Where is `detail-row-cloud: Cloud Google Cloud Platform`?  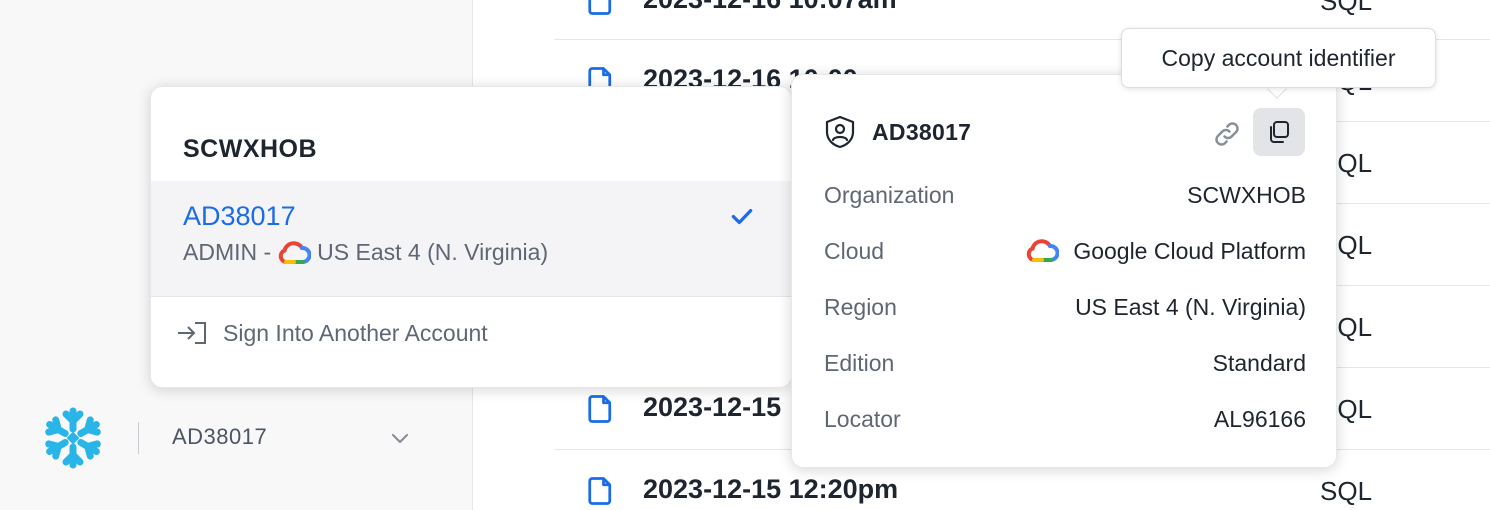
detail-row-cloud: Cloud Google Cloud Platform is located at coordinates (1065, 251).